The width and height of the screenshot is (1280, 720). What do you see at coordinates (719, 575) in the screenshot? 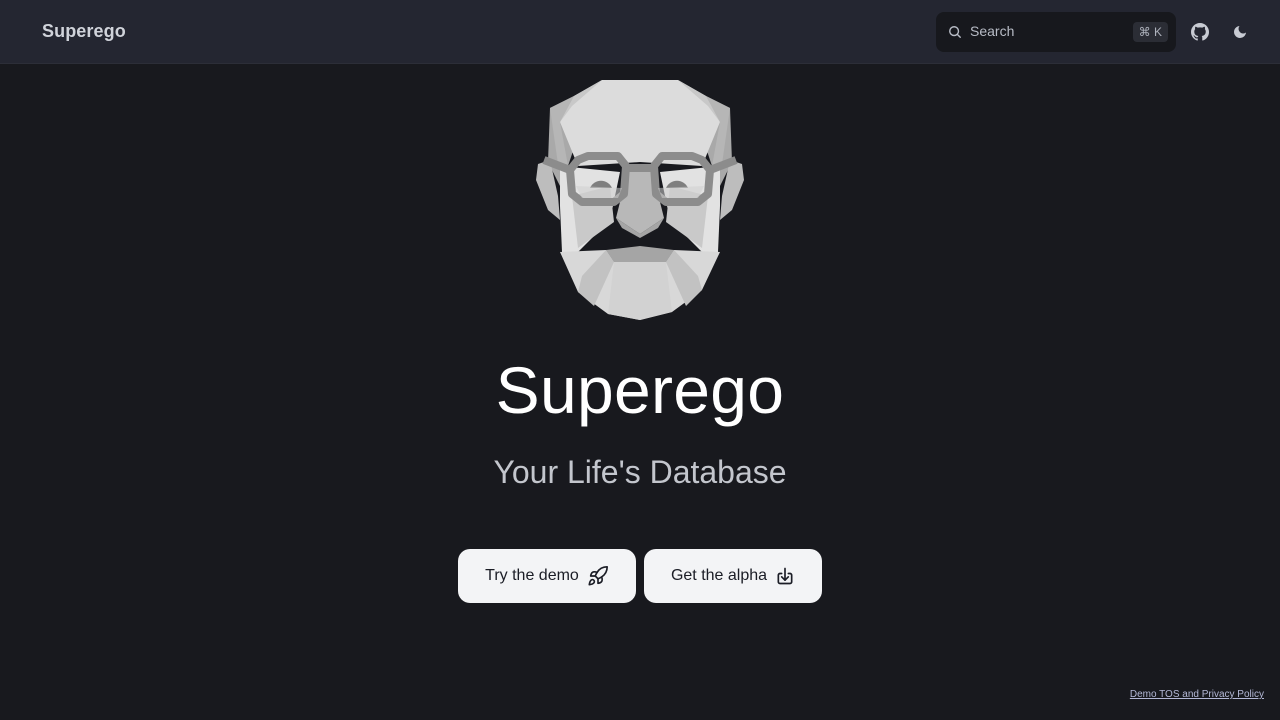
I see `get-alpha-label: Get the alpha` at bounding box center [719, 575].